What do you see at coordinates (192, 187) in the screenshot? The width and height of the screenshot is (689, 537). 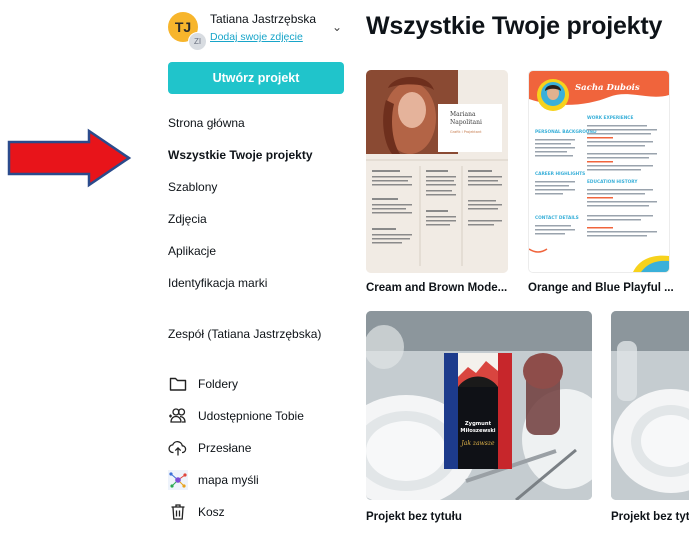 I see `sidebar-item-templates: Szablony` at bounding box center [192, 187].